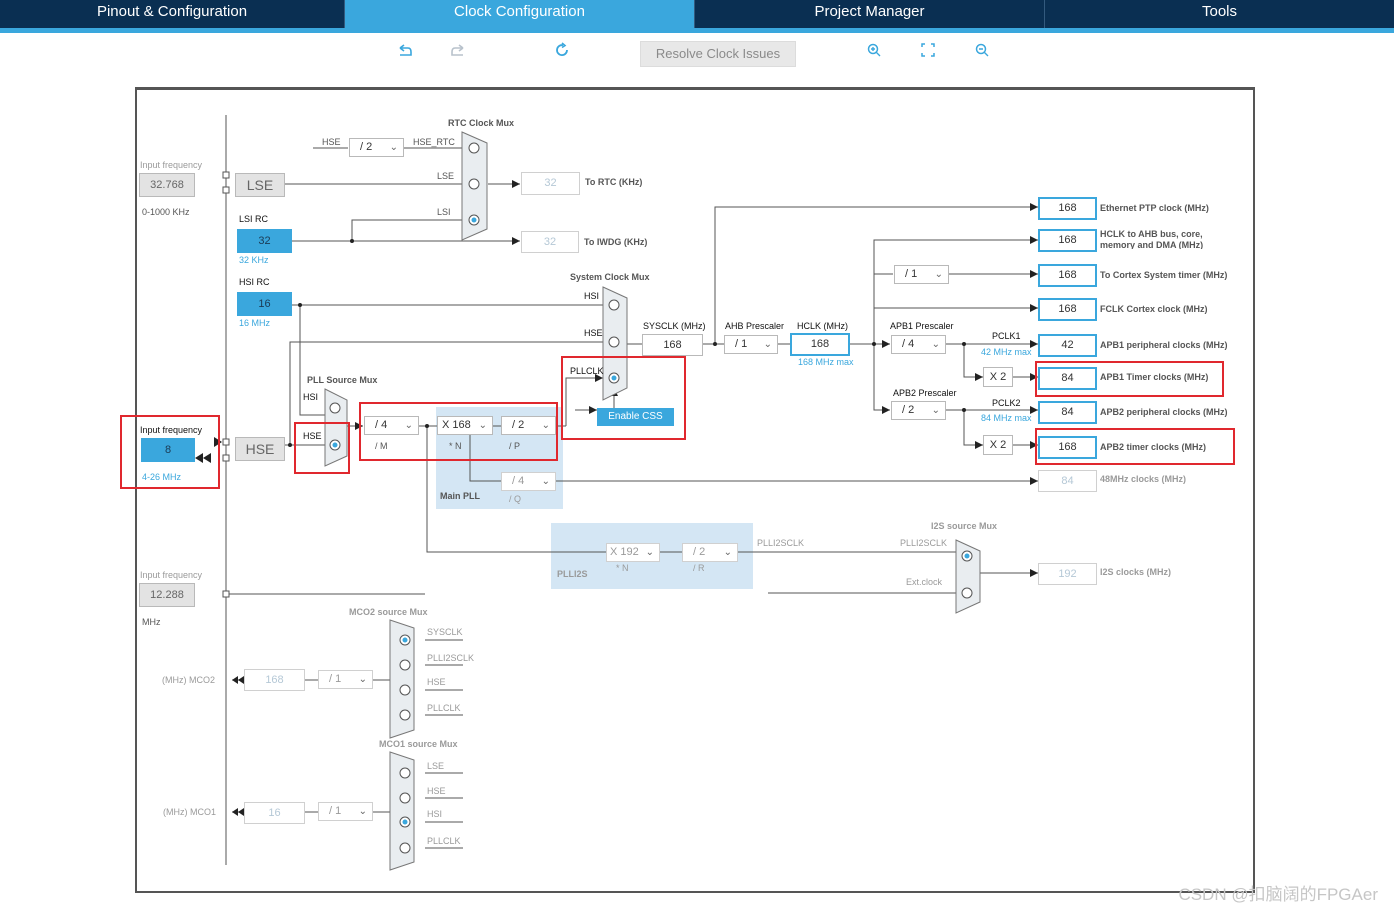 The height and width of the screenshot is (911, 1394). What do you see at coordinates (1067, 240) in the screenshot?
I see `hclk-ahb-field: 168` at bounding box center [1067, 240].